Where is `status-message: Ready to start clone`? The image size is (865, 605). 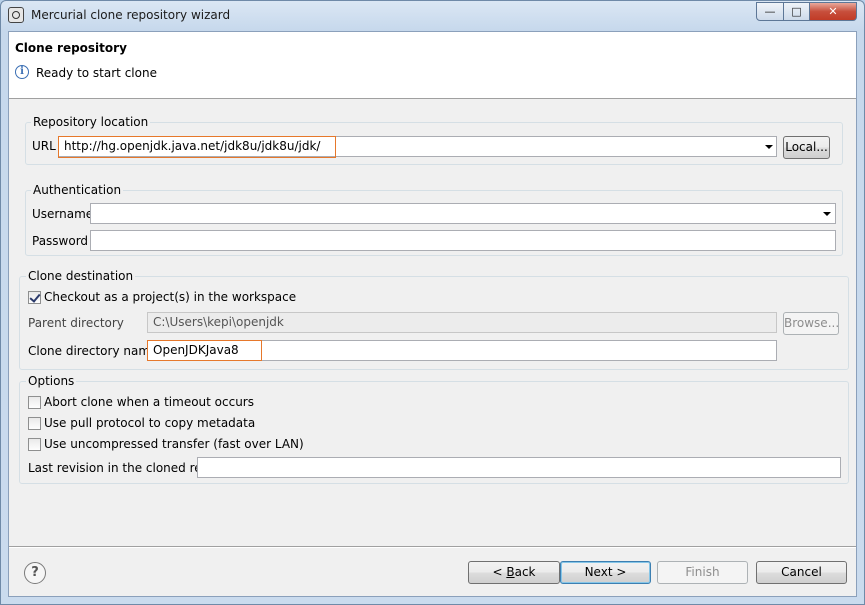 status-message: Ready to start clone is located at coordinates (96, 73).